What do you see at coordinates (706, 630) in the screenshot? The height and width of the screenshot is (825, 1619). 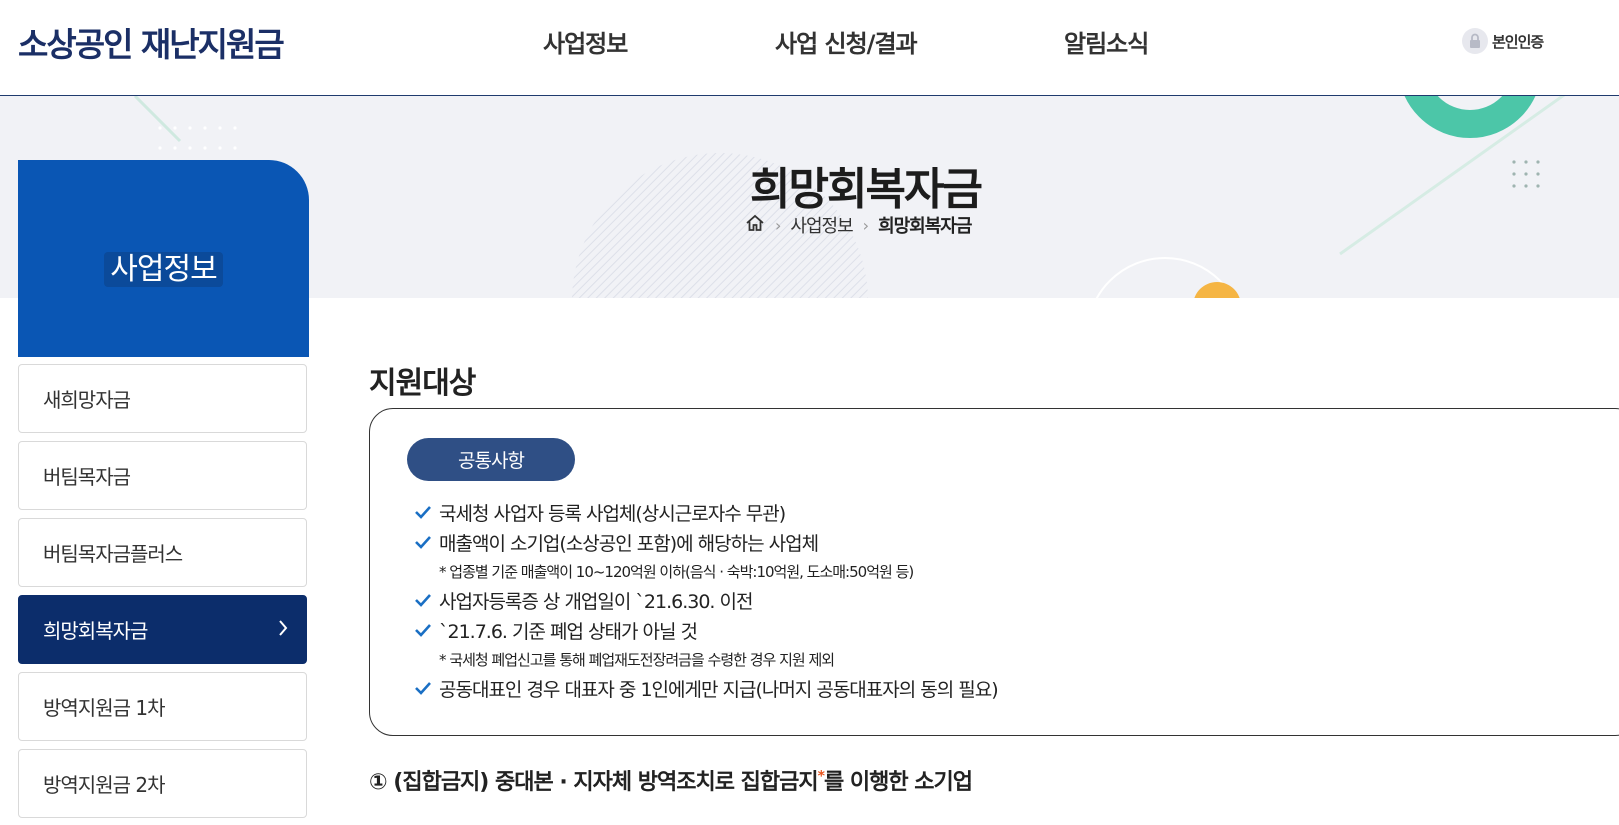 I see `list-item: `21.7.6. 기준 폐업 상태가 아닐 것` at bounding box center [706, 630].